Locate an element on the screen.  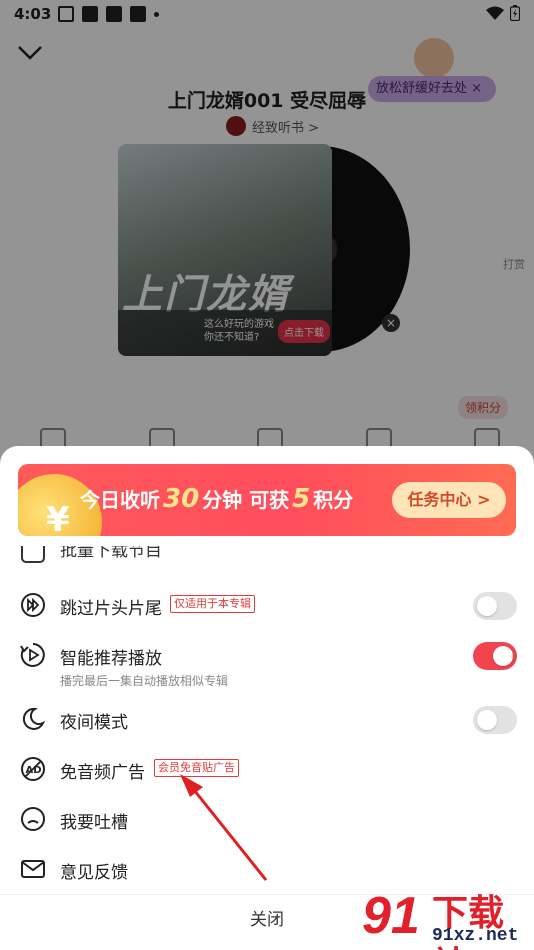
night-mode-toggle is located at coordinates (495, 720).